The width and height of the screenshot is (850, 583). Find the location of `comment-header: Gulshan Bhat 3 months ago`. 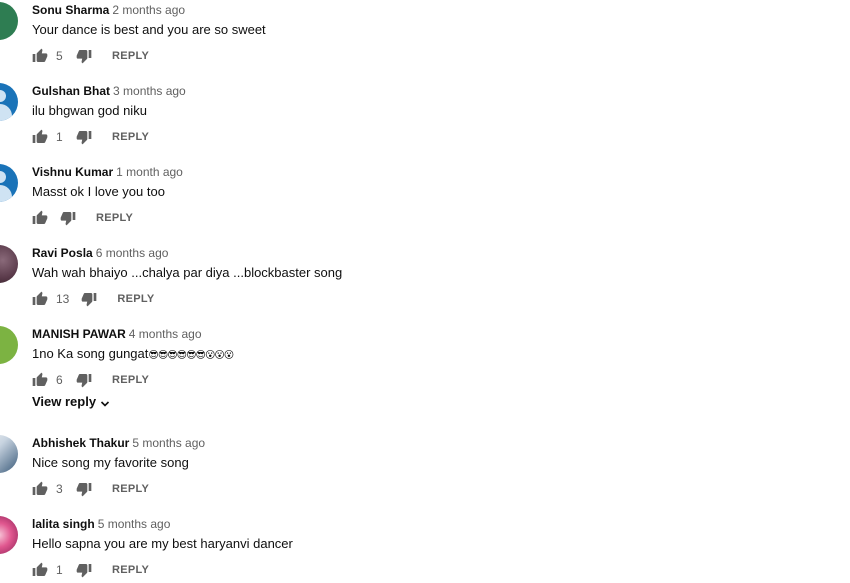

comment-header: Gulshan Bhat 3 months ago is located at coordinates (109, 91).